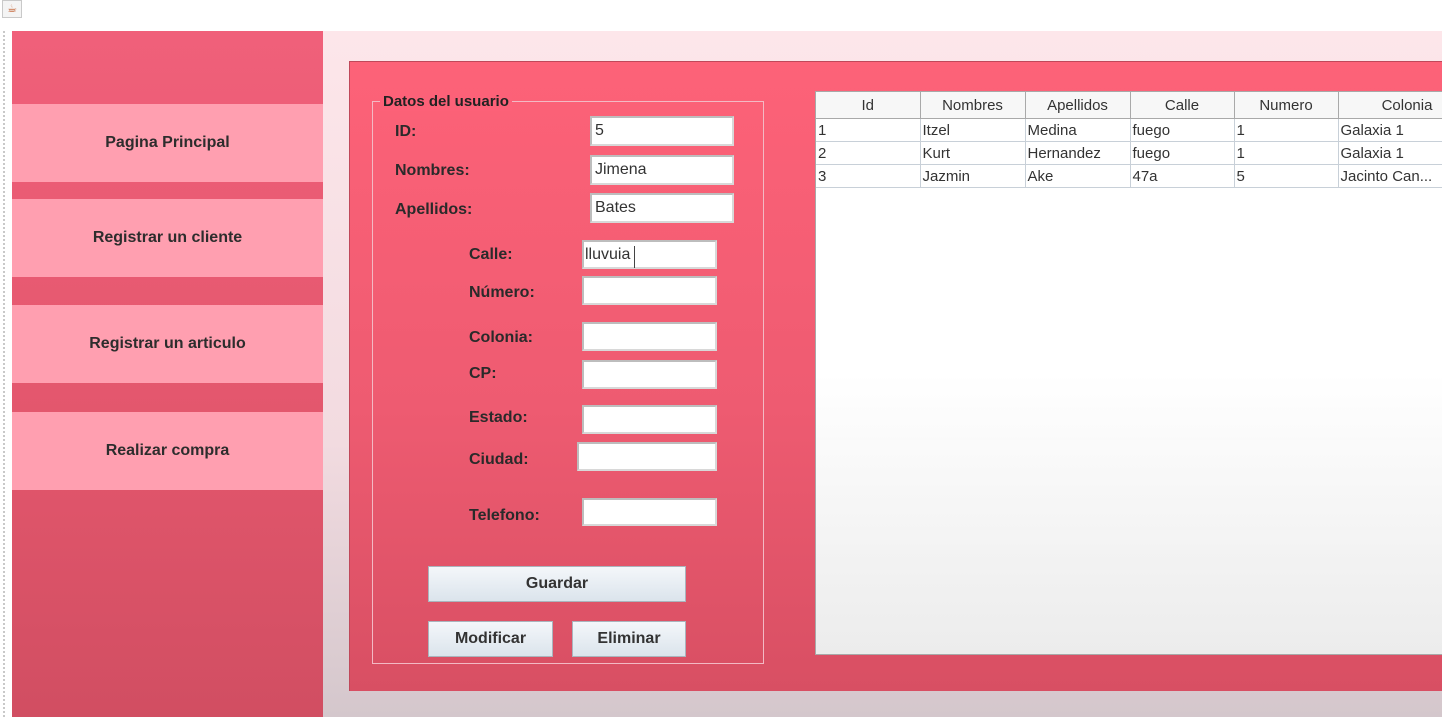  Describe the element at coordinates (434, 209) in the screenshot. I see `apellidos-label: Apellidos:` at that location.